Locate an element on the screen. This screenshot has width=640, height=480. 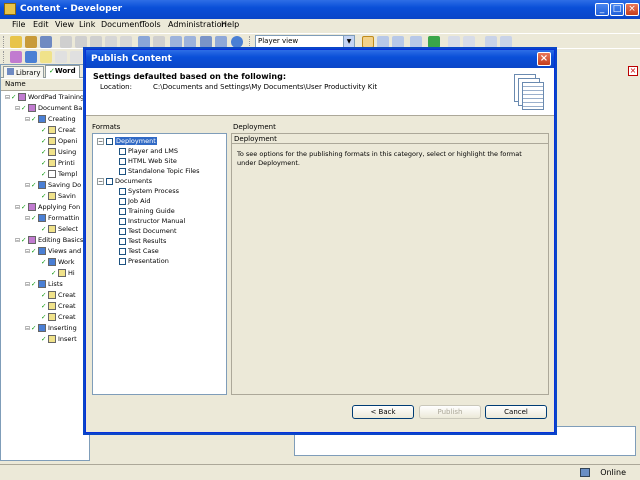
tree-item: ⊟✓ Inserting is located at coordinates (51, 328).